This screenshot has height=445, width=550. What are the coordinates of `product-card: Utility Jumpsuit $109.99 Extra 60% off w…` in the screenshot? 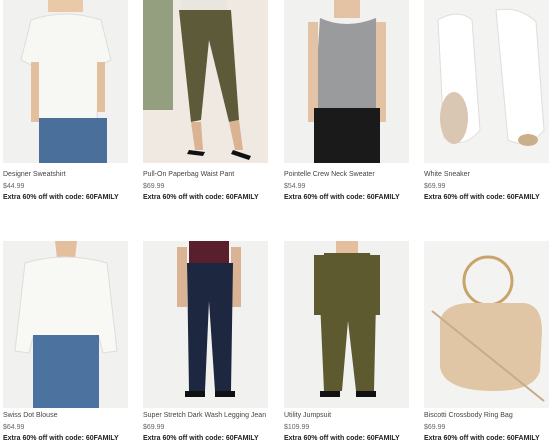 It's located at (349, 342).